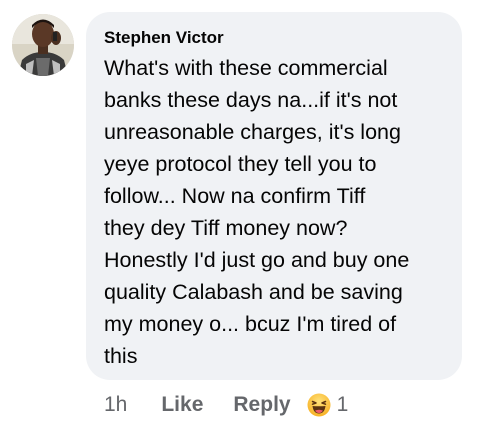 This screenshot has height=430, width=480. What do you see at coordinates (275, 38) in the screenshot?
I see `comment-author-name: Stephen Victor` at bounding box center [275, 38].